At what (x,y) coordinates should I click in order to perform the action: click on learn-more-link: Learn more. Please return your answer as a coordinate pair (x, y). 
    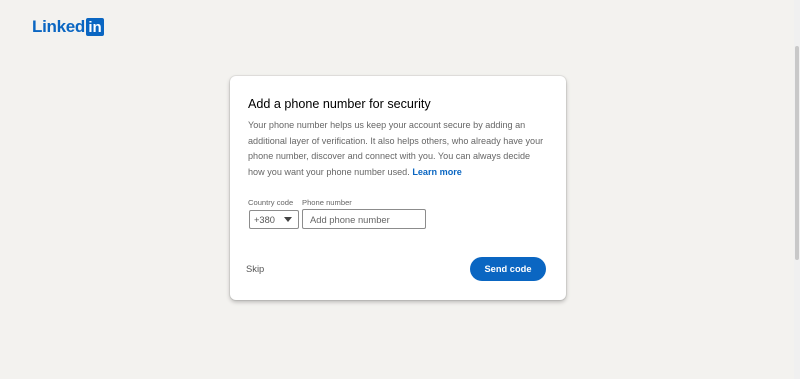
    Looking at the image, I should click on (437, 172).